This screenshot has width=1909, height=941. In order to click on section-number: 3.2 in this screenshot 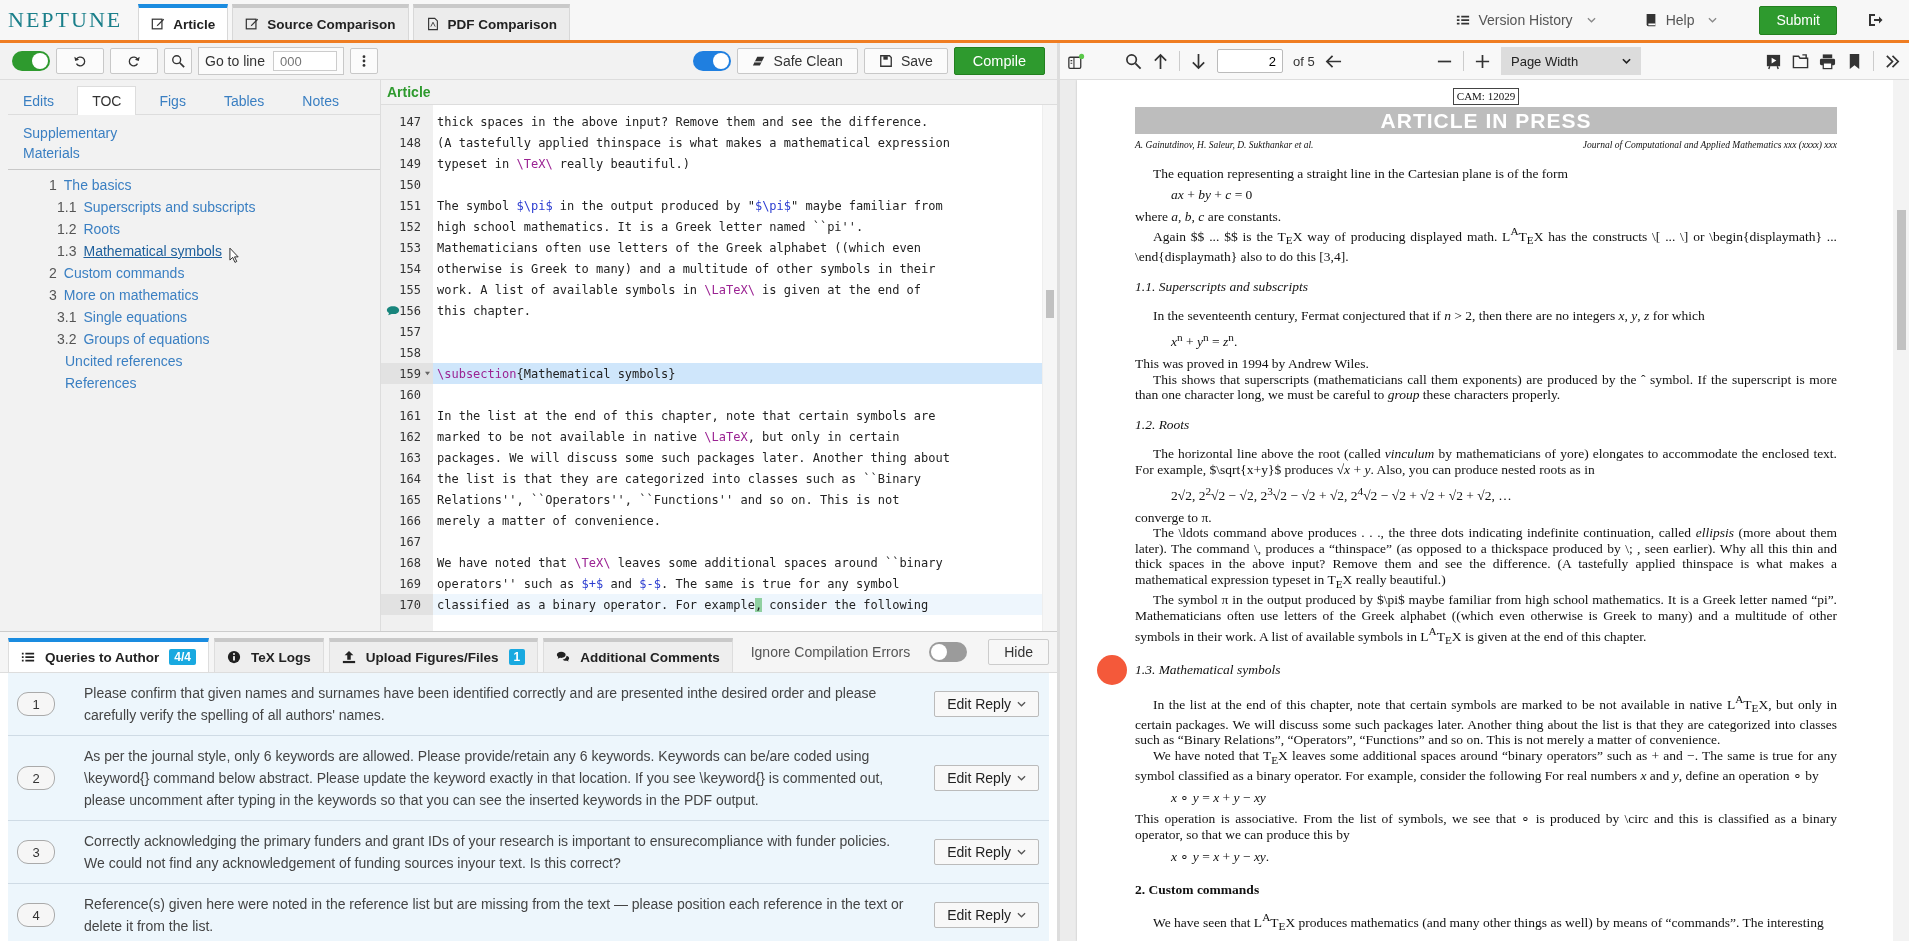, I will do `click(67, 339)`.